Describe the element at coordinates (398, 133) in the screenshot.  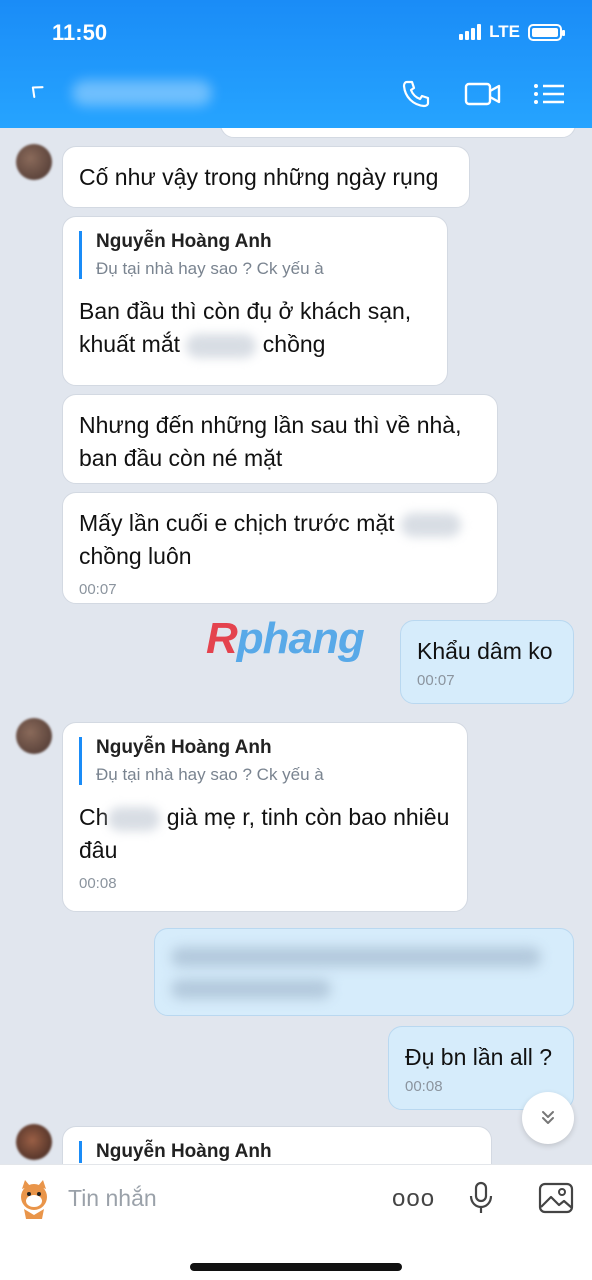
I see `message-bubble-partial` at that location.